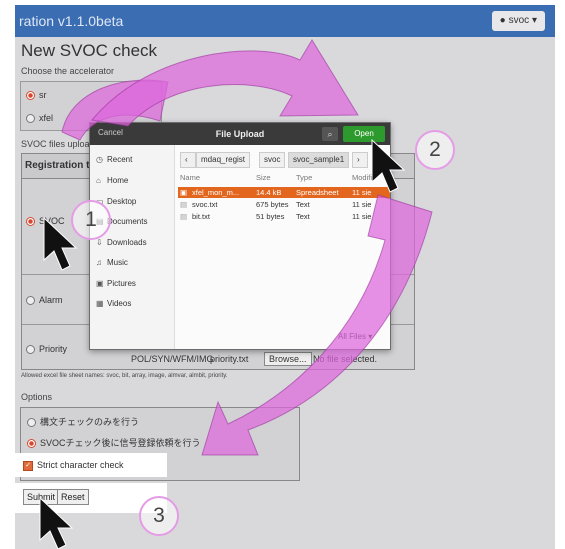 The image size is (565, 549). What do you see at coordinates (100, 283) in the screenshot?
I see `picture-icon: ▣` at bounding box center [100, 283].